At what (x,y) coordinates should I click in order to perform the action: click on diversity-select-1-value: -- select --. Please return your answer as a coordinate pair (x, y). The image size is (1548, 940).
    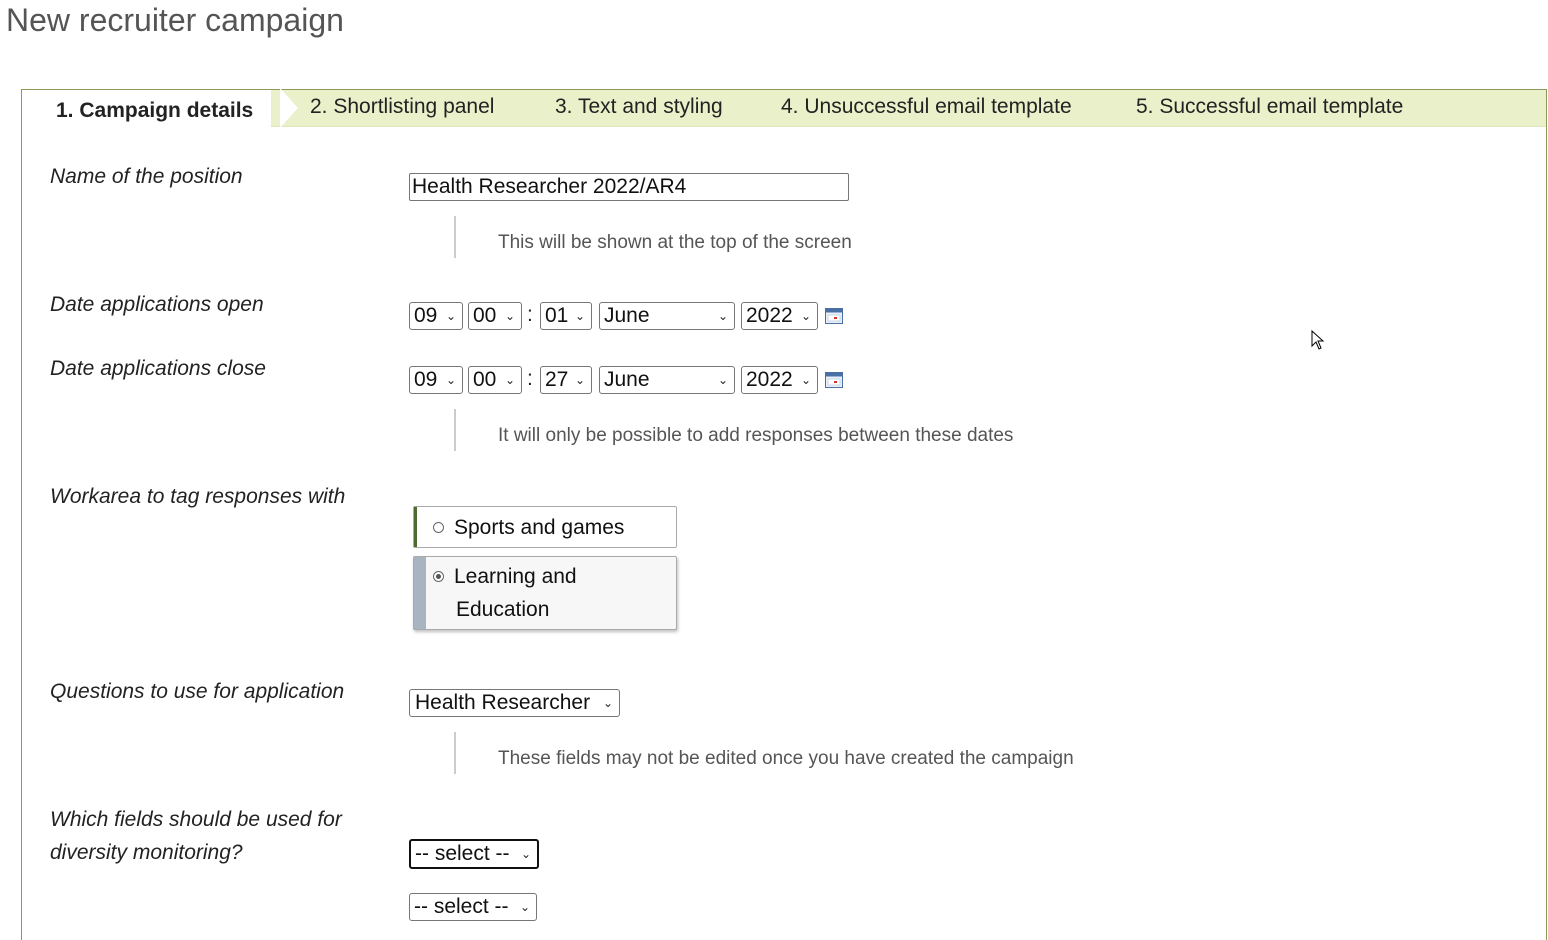
    Looking at the image, I should click on (462, 853).